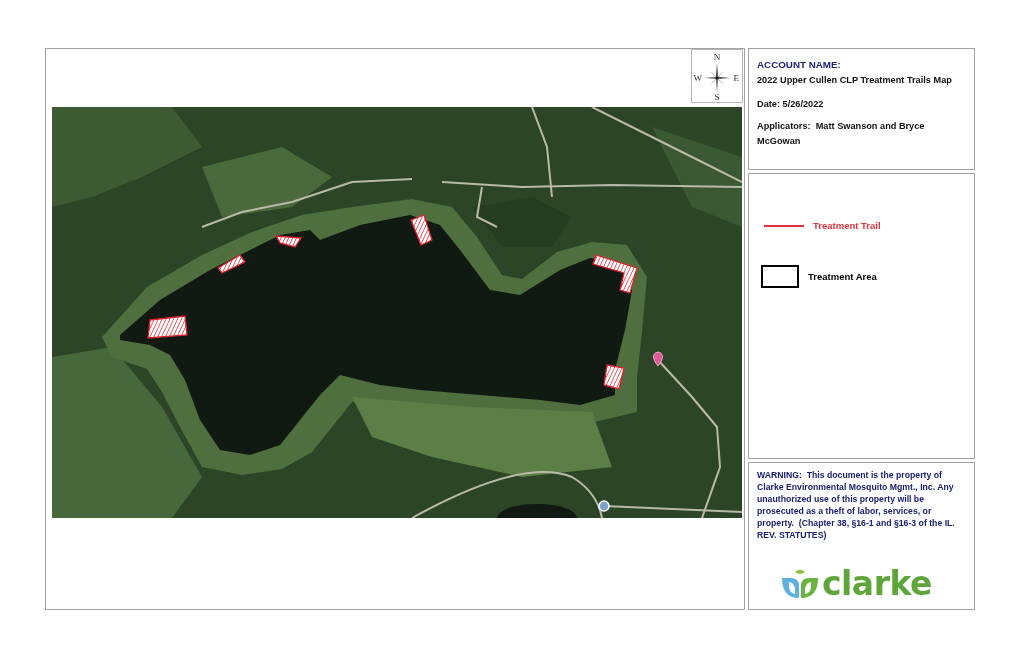 The image size is (1024, 663). Describe the element at coordinates (877, 584) in the screenshot. I see `logo-wordmark: clarke` at that location.